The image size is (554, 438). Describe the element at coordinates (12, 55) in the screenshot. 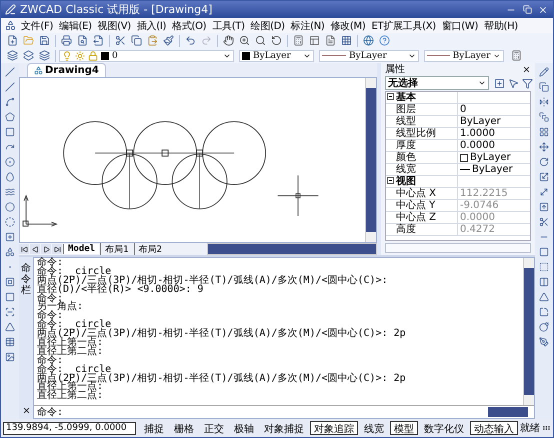

I see `layer-manager-icon` at that location.